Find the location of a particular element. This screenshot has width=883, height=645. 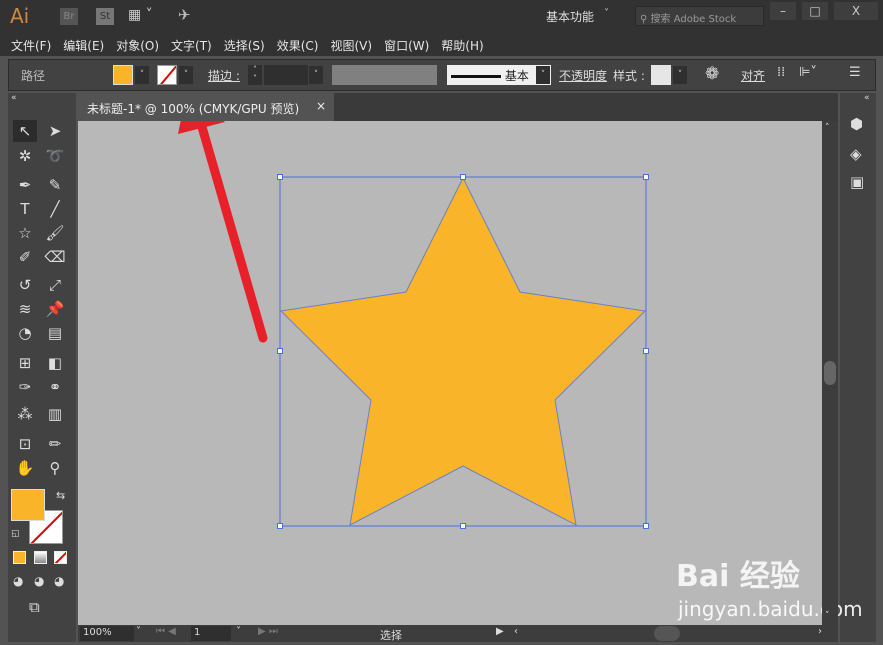

menu-help: 帮助(H) is located at coordinates (462, 43).